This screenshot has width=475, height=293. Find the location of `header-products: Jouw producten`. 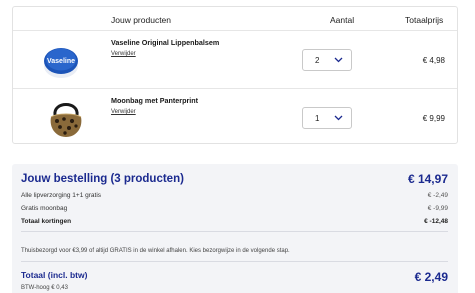

header-products: Jouw producten is located at coordinates (141, 20).